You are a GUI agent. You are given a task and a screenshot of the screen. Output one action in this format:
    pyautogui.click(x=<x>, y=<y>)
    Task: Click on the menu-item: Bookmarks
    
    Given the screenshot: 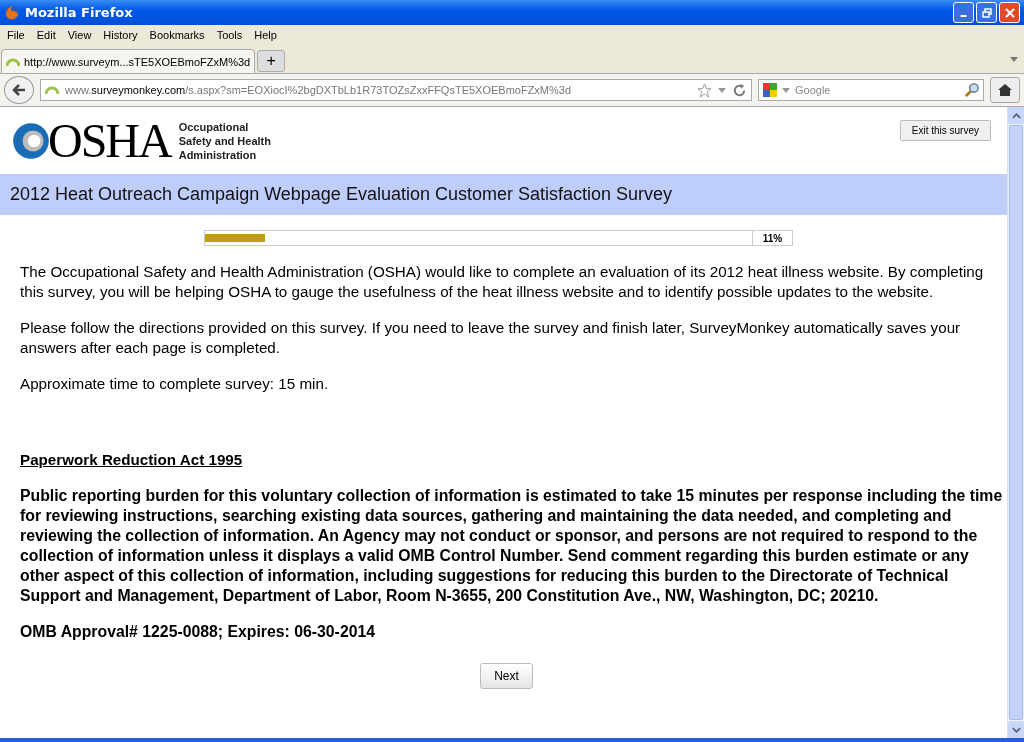 What is the action you would take?
    pyautogui.click(x=178, y=35)
    